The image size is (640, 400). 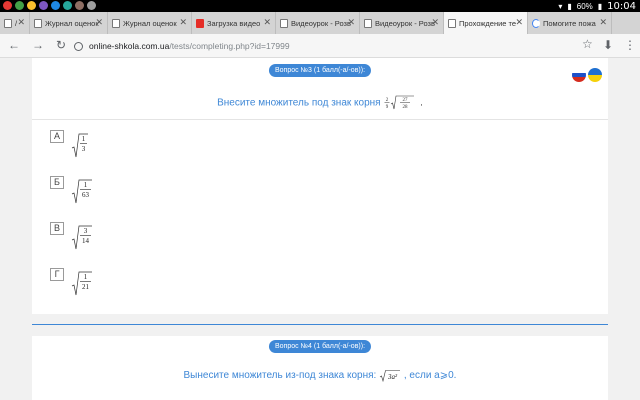 I want to click on answer-radical: 1 21, so click(x=81, y=283).